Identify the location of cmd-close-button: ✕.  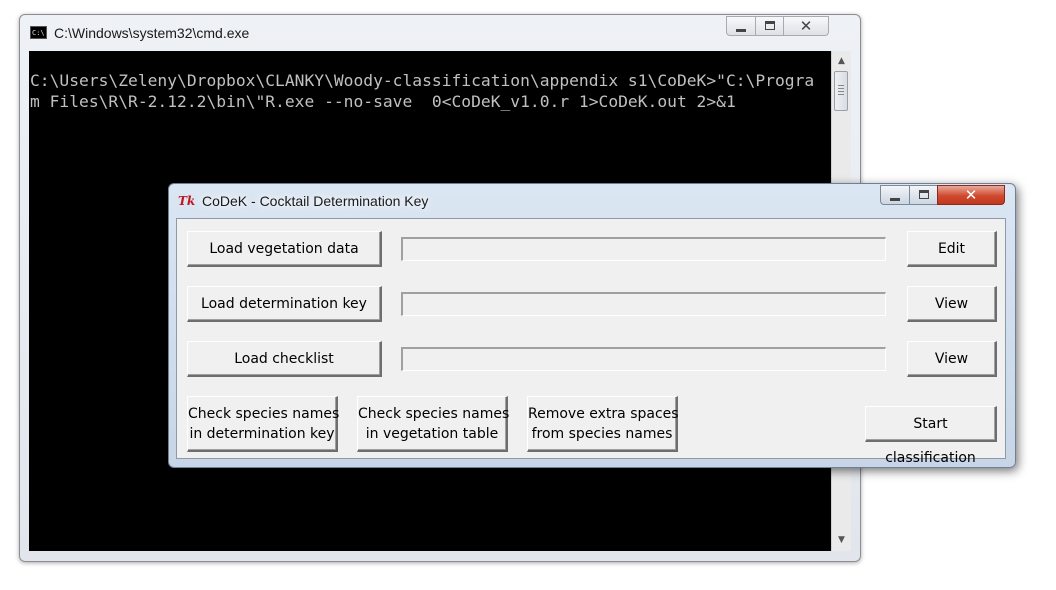
(806, 26).